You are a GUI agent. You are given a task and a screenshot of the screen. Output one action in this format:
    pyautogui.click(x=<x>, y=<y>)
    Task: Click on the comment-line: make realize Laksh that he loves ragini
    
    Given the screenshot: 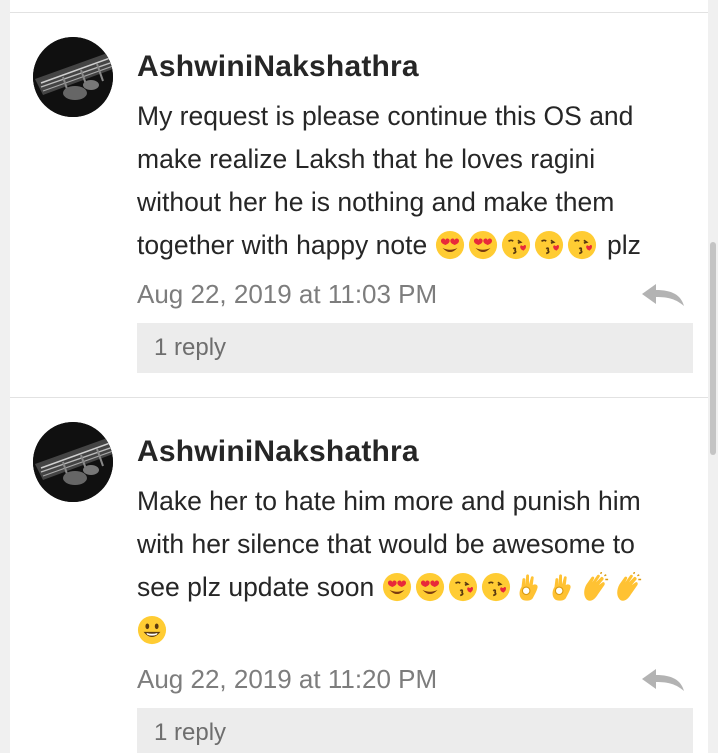 What is the action you would take?
    pyautogui.click(x=366, y=159)
    